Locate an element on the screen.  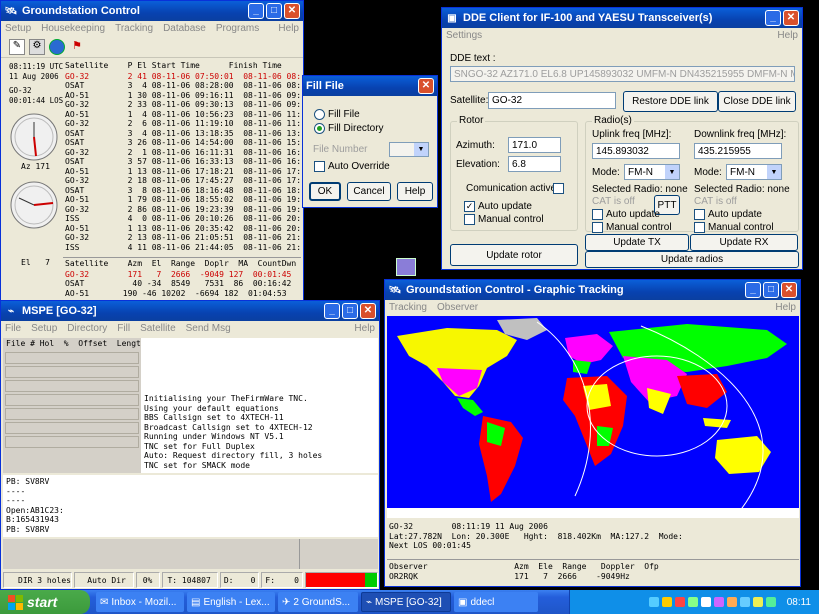
update-rotor-button: Update rotor is located at coordinates (514, 255).